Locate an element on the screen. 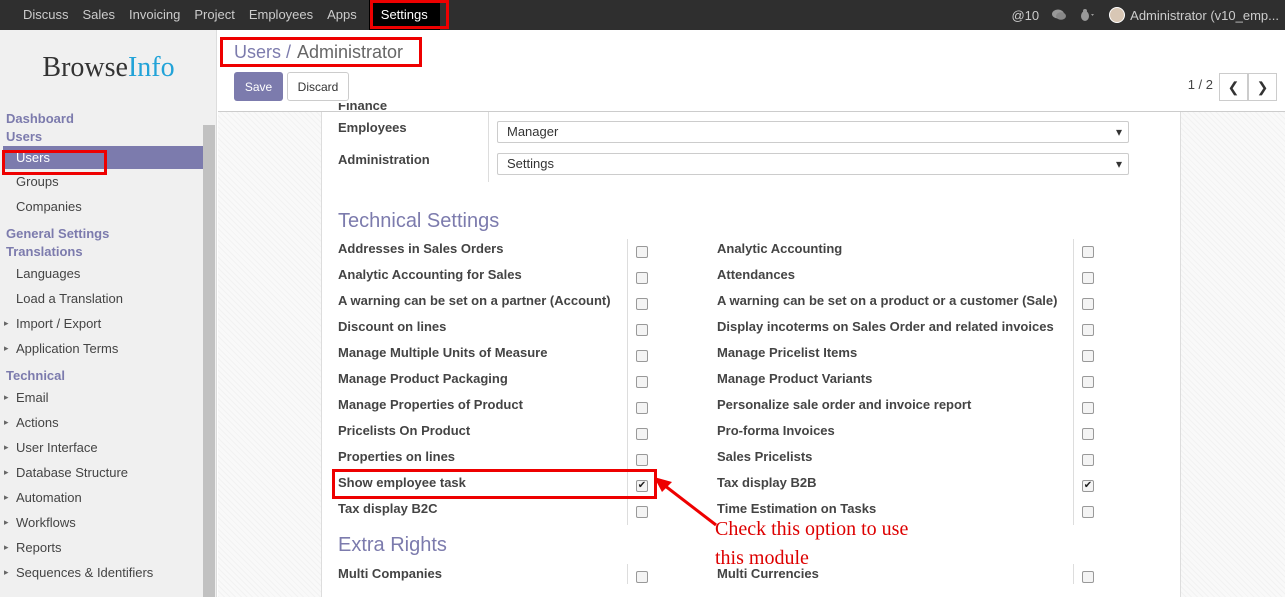 The image size is (1285, 597). setting-checkbox: ✔ is located at coordinates (1088, 486).